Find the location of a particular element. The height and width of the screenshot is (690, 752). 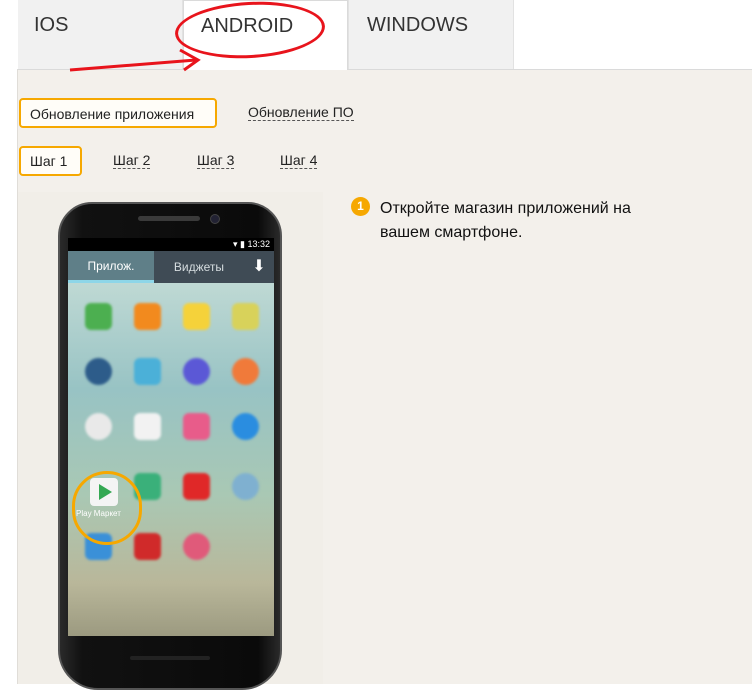

tab-apps: Прилож. is located at coordinates (111, 267).